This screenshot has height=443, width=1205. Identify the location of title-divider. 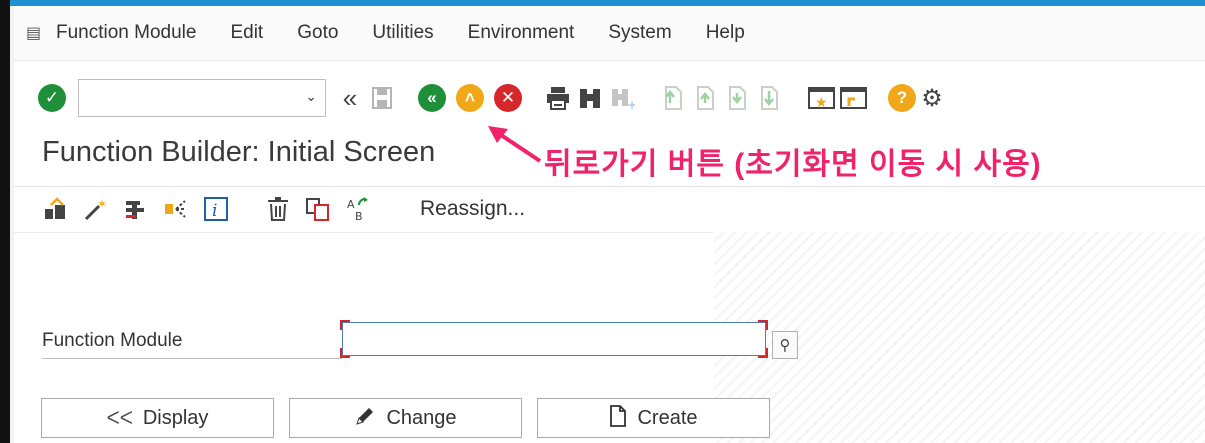
(609, 186).